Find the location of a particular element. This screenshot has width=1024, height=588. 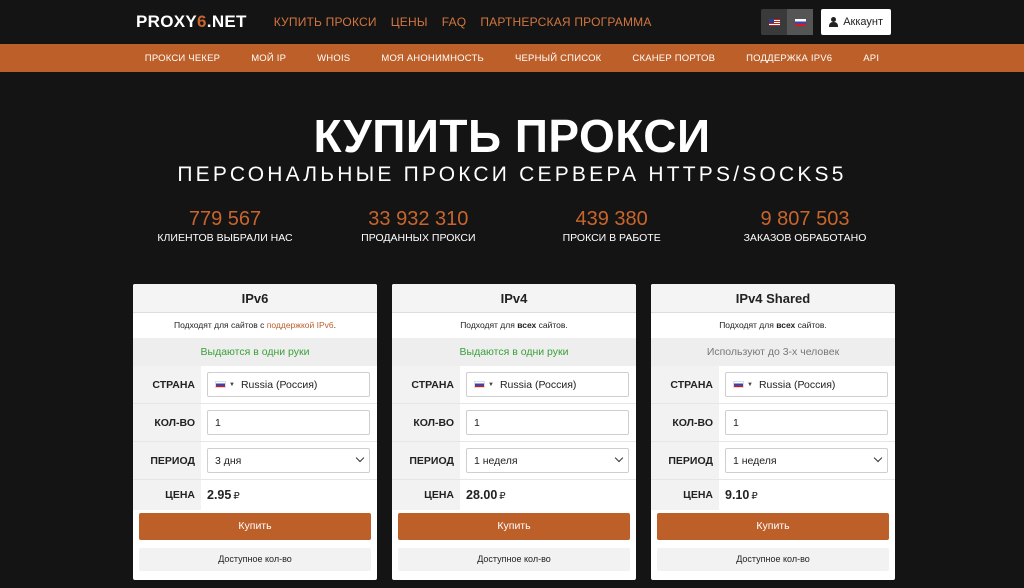

us-flag-icon is located at coordinates (774, 22).